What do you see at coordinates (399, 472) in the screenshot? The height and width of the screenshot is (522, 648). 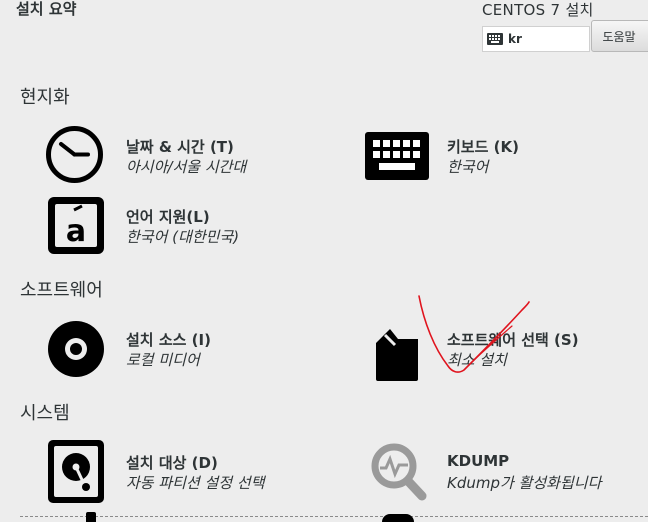 I see `kdump-icon` at bounding box center [399, 472].